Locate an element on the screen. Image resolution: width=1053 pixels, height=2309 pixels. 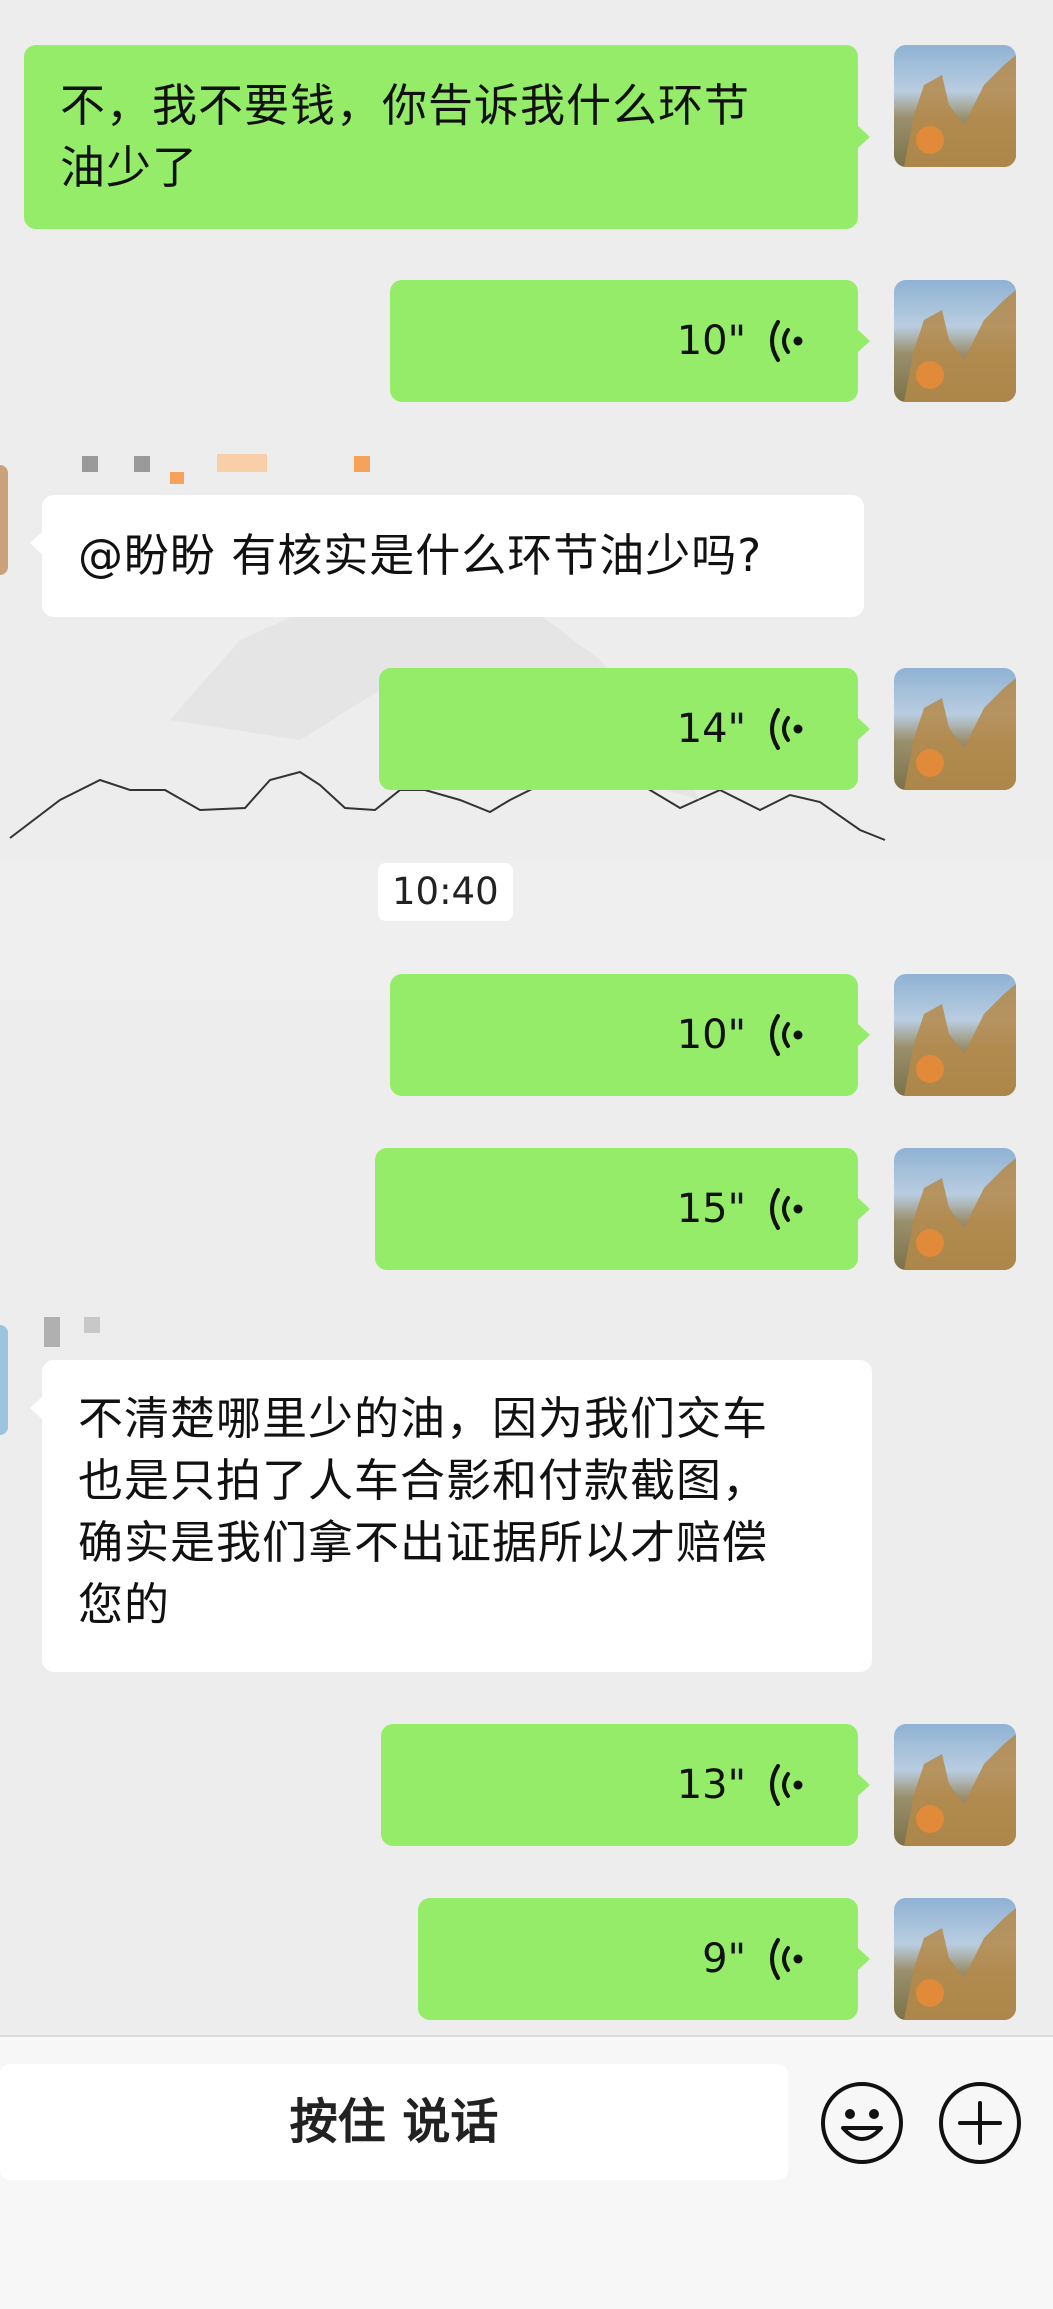
voice-duration: 14" is located at coordinates (711, 729).